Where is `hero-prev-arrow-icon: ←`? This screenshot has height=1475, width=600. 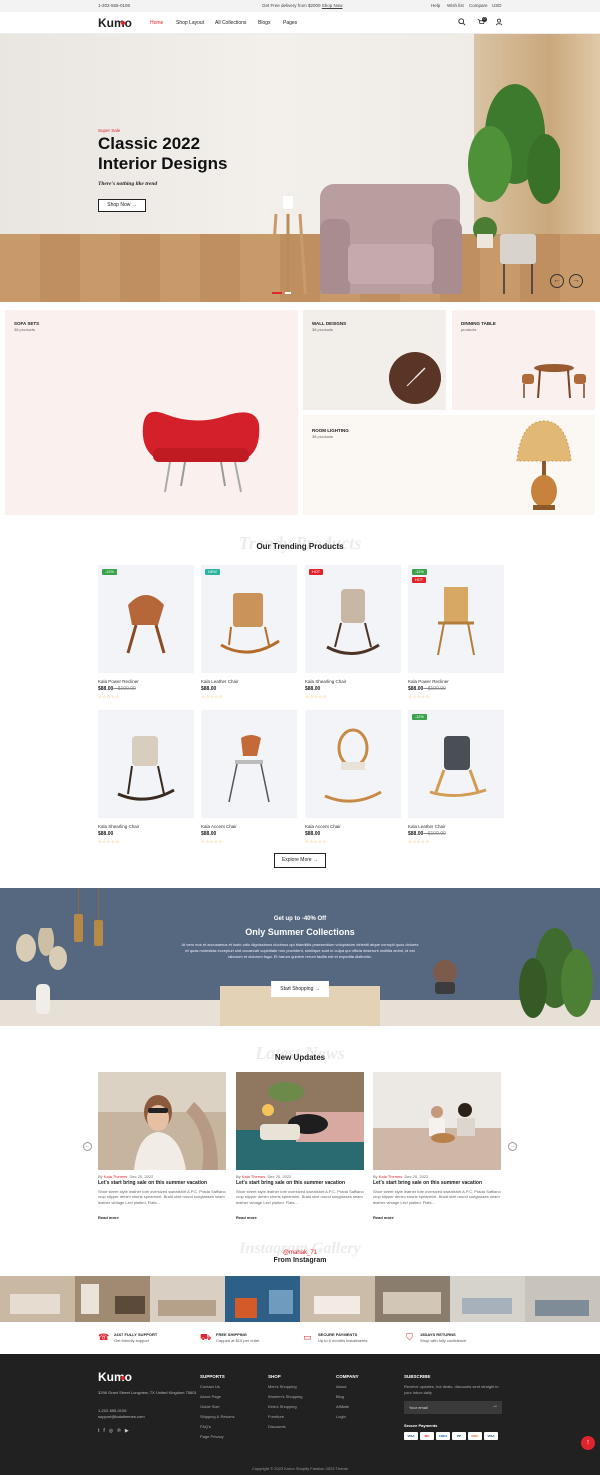
hero-prev-arrow-icon: ← is located at coordinates (557, 281).